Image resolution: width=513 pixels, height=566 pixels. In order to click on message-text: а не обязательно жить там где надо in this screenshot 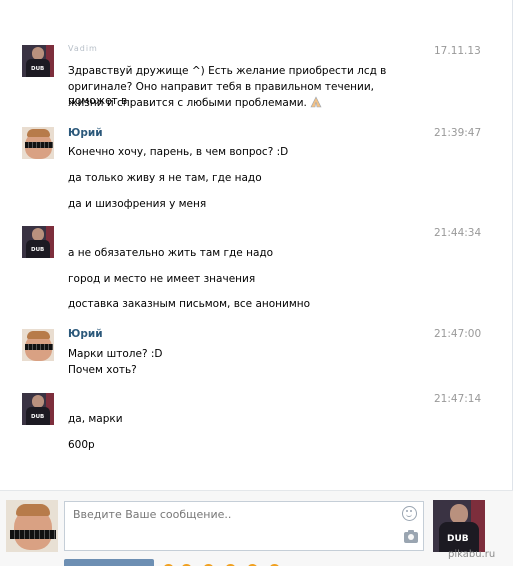, I will do `click(171, 253)`.